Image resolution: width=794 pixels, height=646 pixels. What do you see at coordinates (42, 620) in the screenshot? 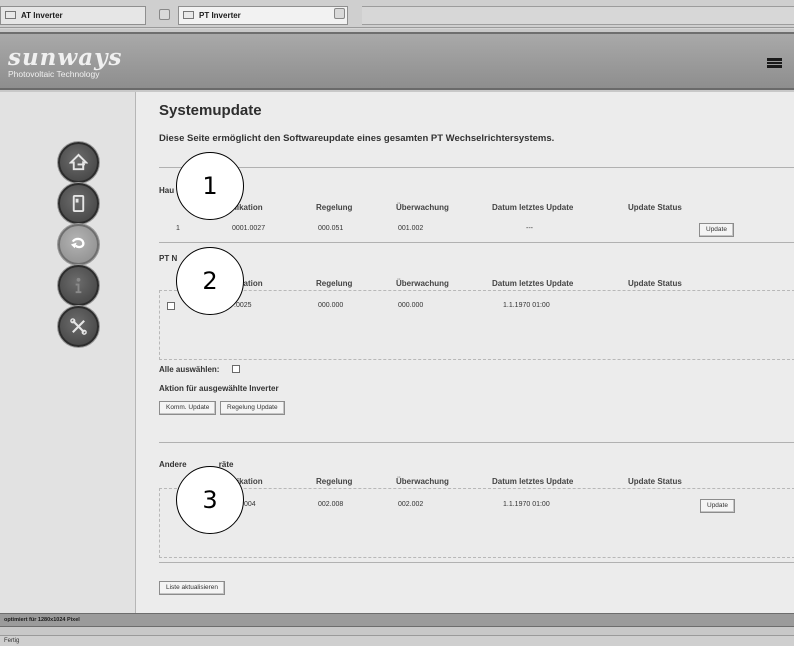
I see `footer-text: optimiert für 1280x1024 Pixel` at bounding box center [42, 620].